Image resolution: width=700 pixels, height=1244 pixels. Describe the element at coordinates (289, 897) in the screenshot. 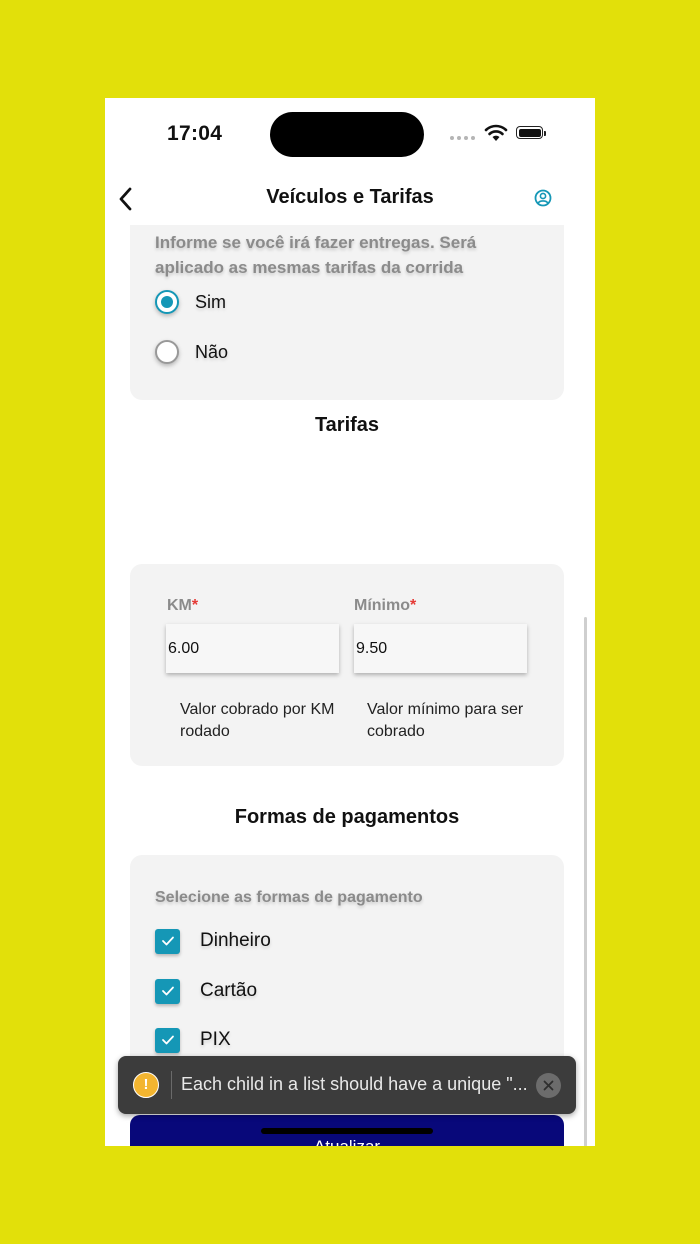

I see `payment-hint: Selecione as formas de pagamento` at that location.